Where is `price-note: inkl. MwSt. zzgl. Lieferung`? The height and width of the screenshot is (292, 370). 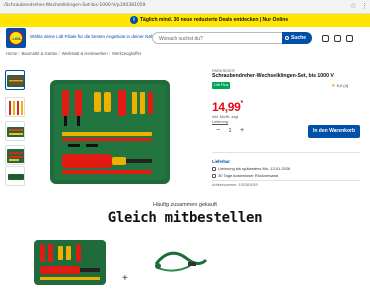 price-note: inkl. MwSt. zzgl. Lieferung is located at coordinates (225, 120).